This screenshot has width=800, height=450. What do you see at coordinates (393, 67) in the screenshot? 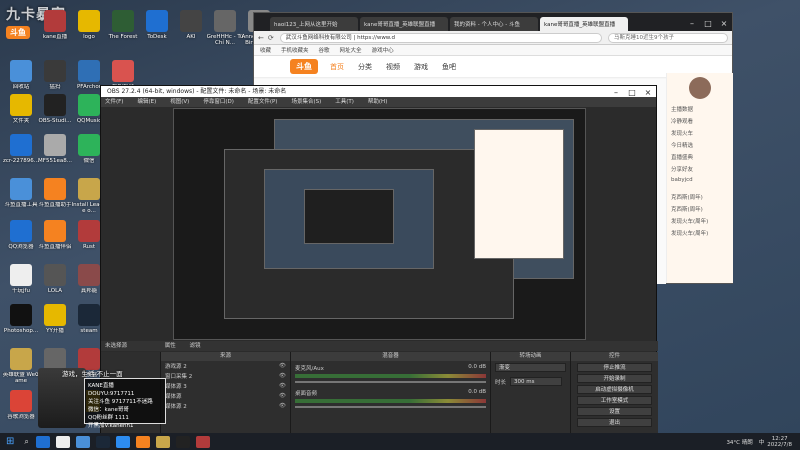
I see `nav-item: 视频` at bounding box center [393, 67].